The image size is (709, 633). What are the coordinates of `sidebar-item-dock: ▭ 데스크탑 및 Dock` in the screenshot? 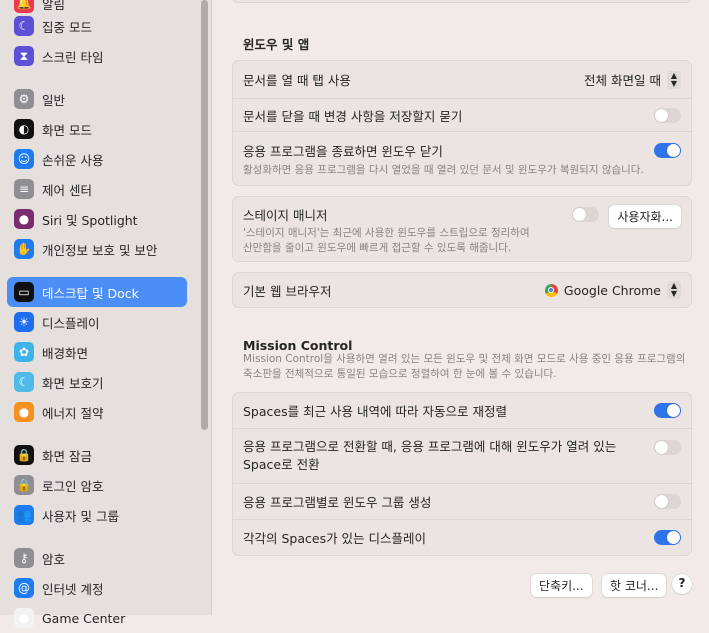 It's located at (97, 292).